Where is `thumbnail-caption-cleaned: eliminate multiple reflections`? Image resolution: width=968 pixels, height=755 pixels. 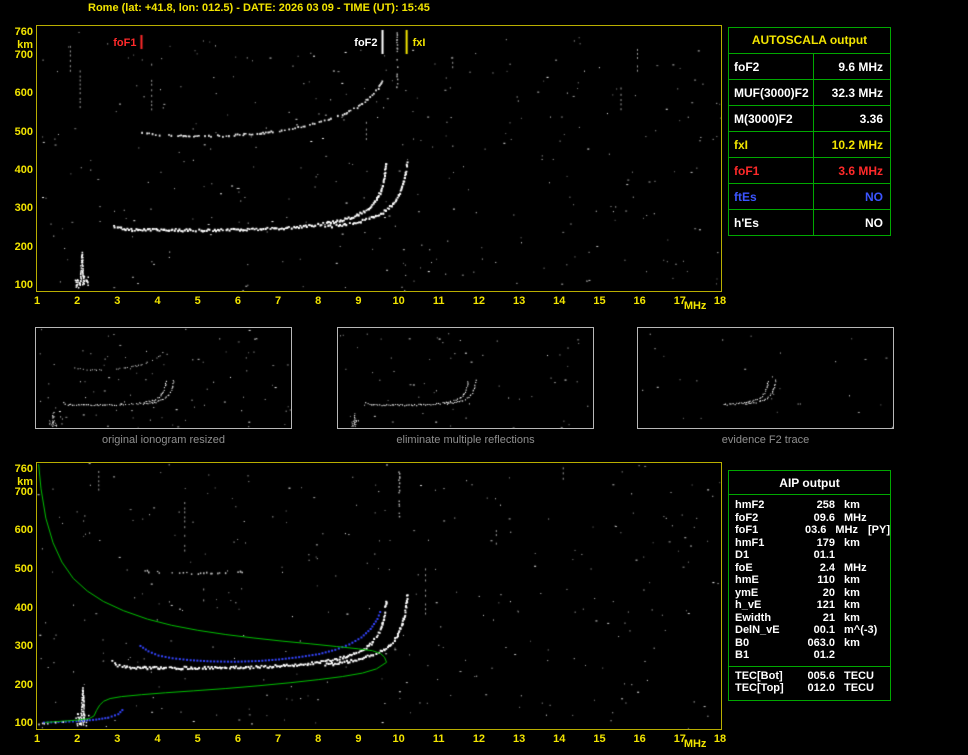 thumbnail-caption-cleaned: eliminate multiple reflections is located at coordinates (465, 440).